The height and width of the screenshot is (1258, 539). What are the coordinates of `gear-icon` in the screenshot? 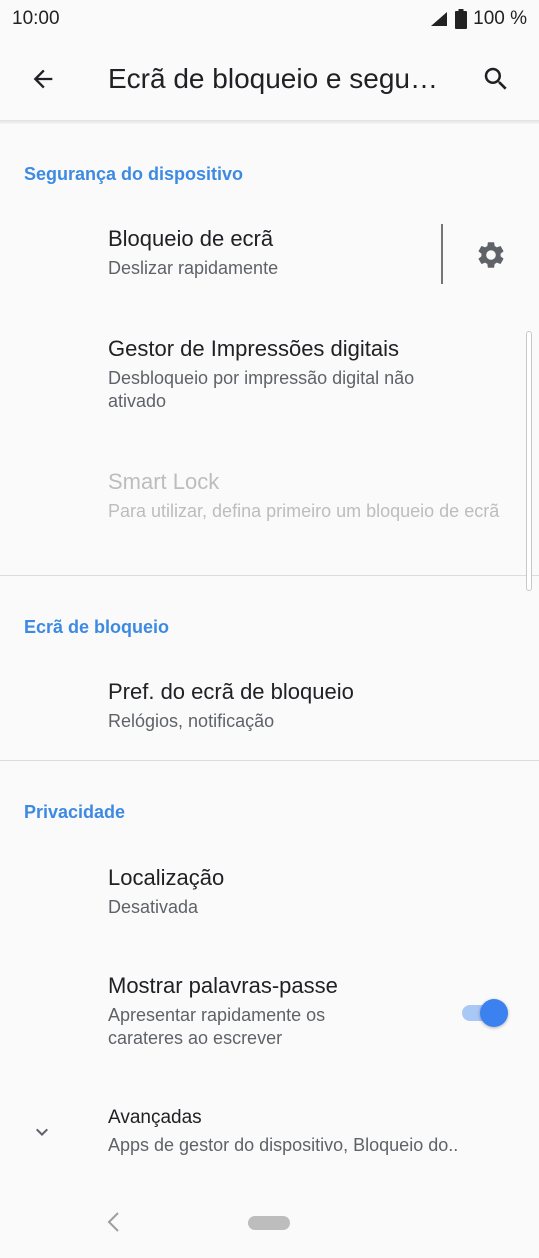 It's located at (491, 255).